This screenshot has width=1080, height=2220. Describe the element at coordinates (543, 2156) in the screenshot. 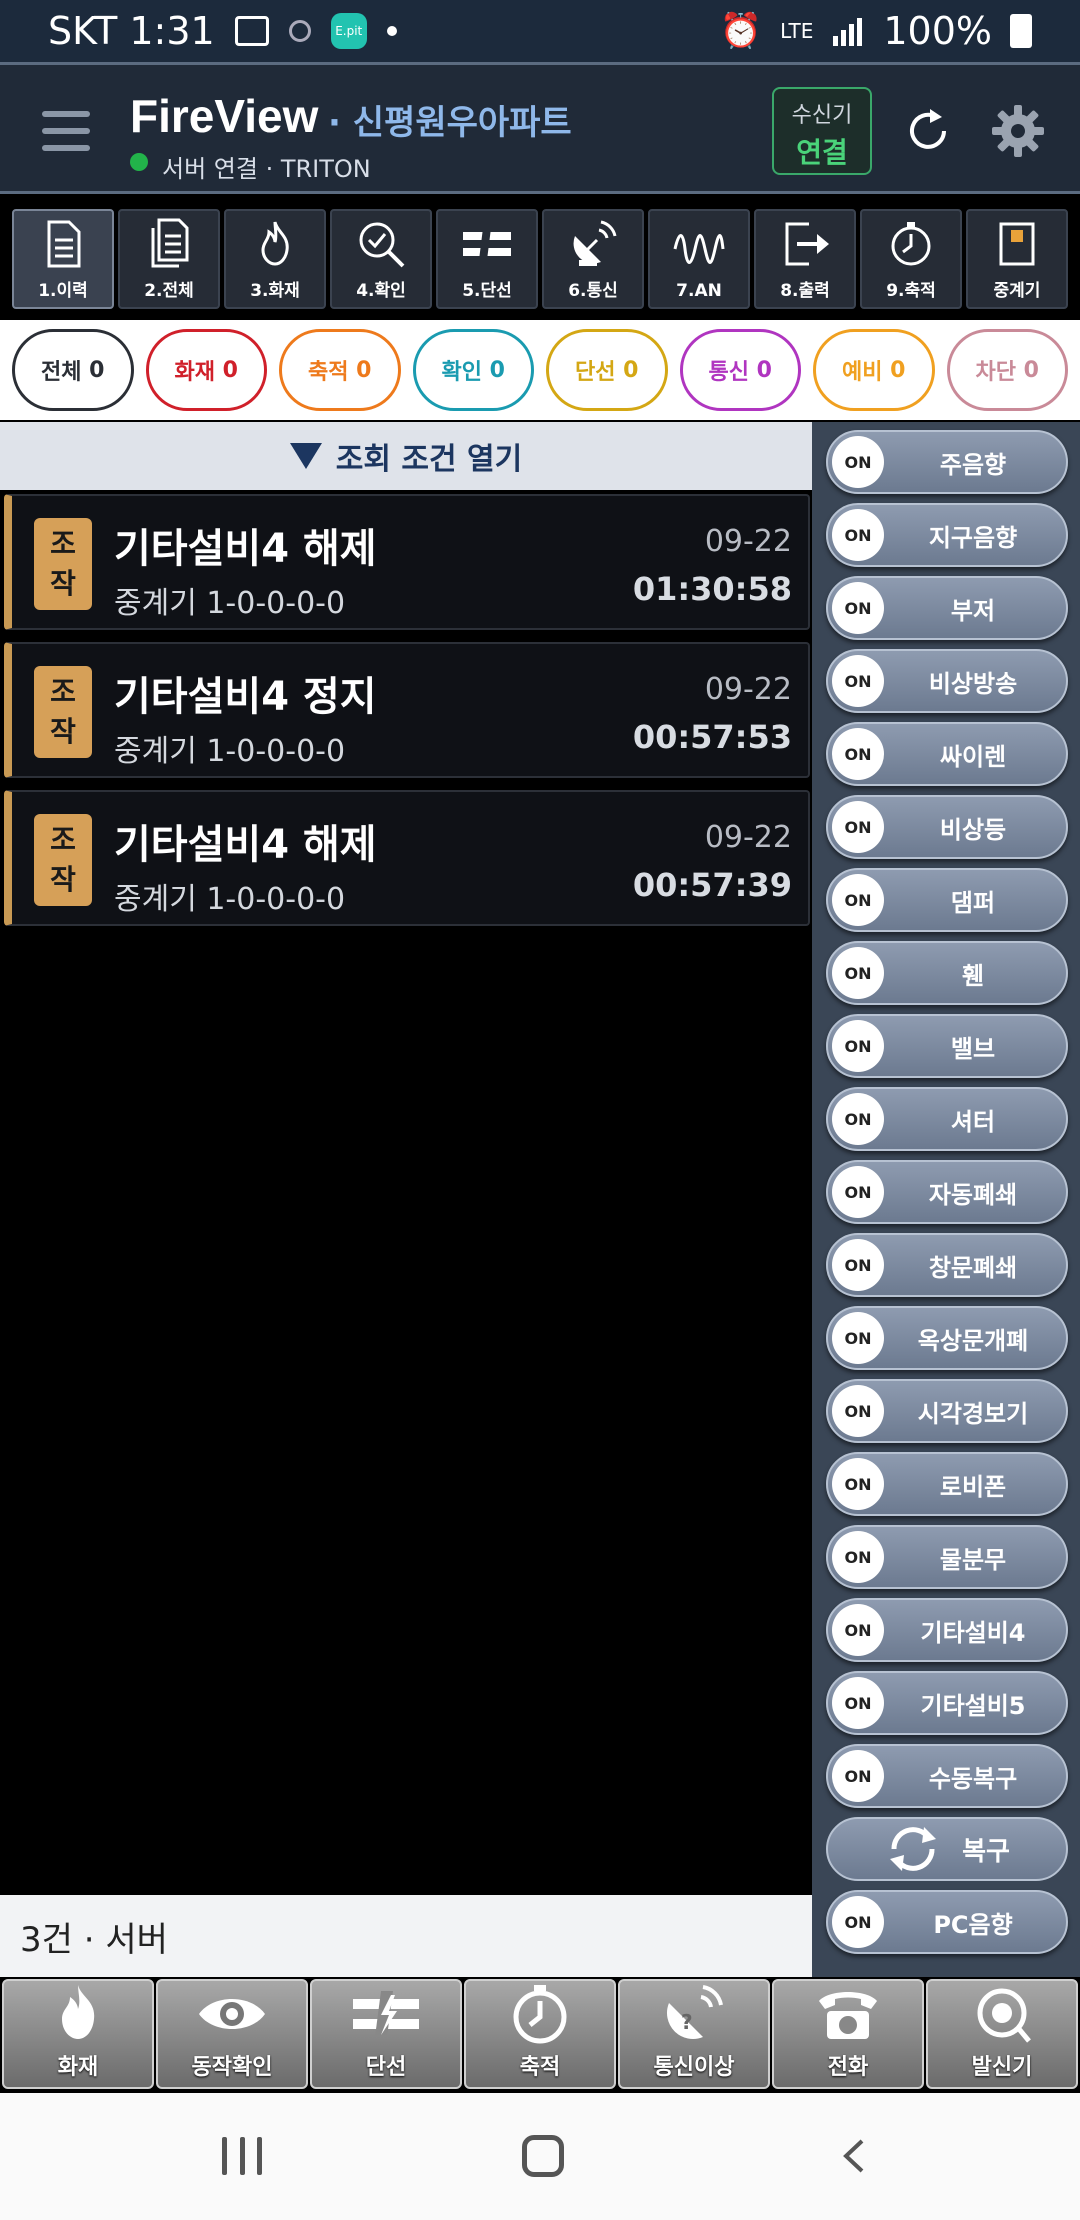

I see `home-icon` at that location.